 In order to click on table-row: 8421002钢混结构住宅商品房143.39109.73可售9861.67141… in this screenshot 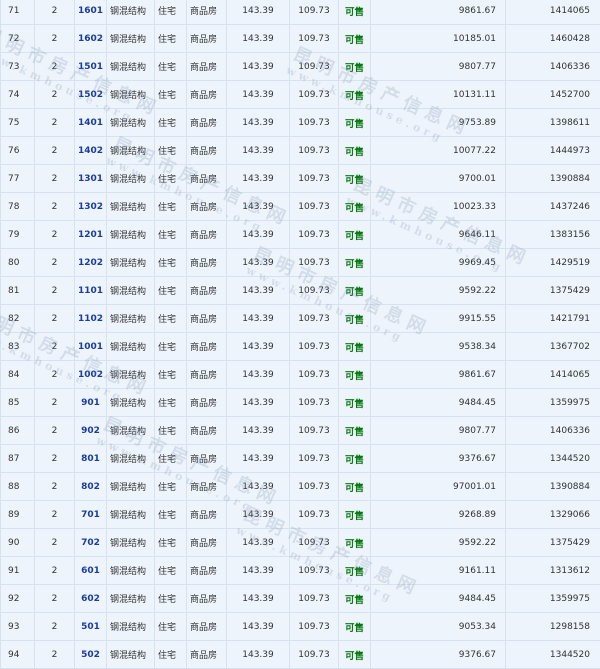, I will do `click(300, 375)`.